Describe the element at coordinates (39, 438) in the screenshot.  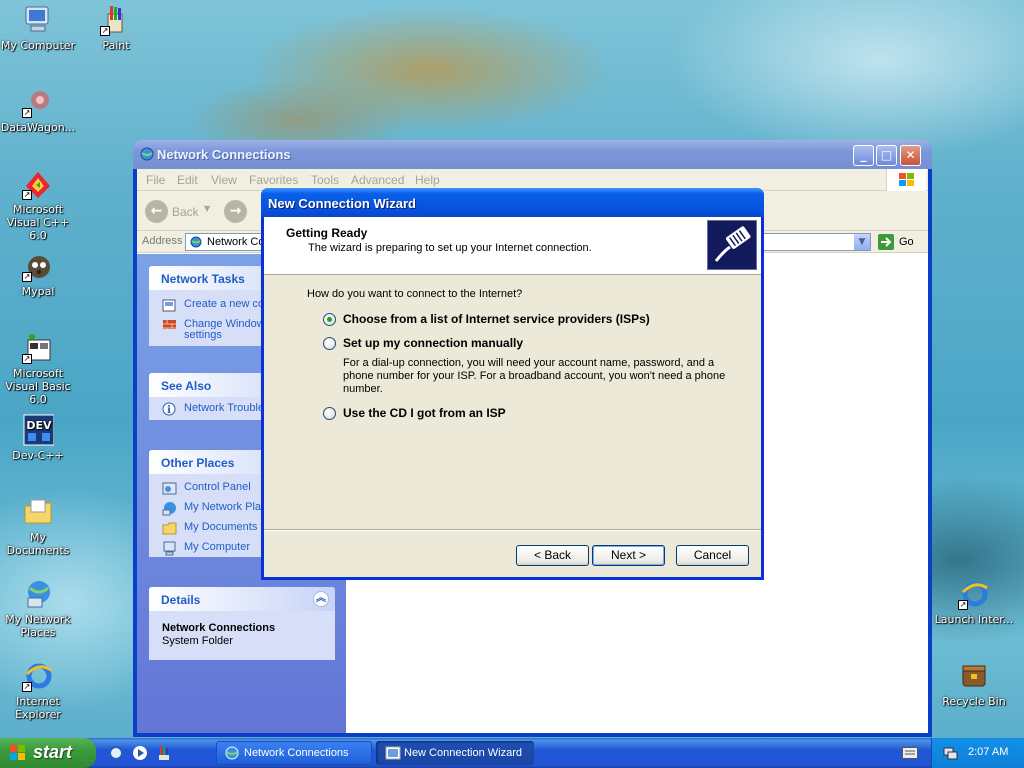
I see `desktop-icon-dev-cpp: DEV Dev-C++` at that location.